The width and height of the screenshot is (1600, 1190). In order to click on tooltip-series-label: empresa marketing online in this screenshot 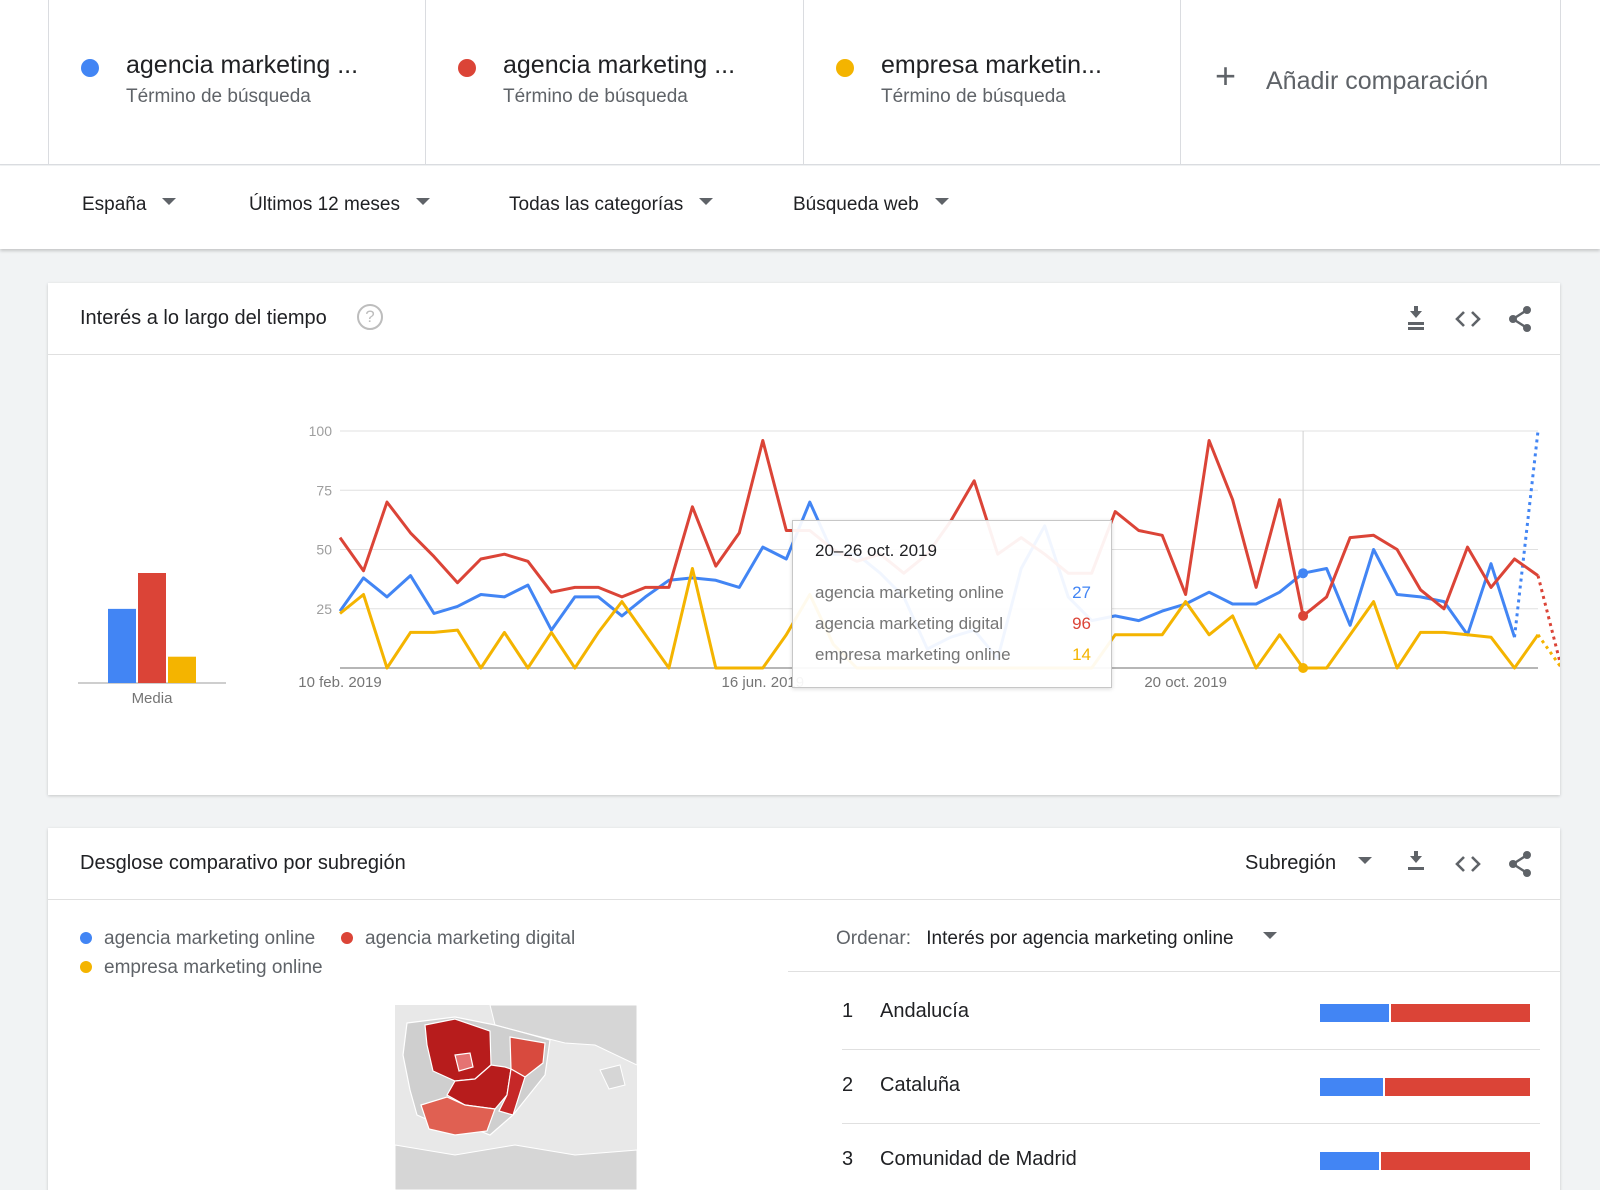, I will do `click(913, 654)`.